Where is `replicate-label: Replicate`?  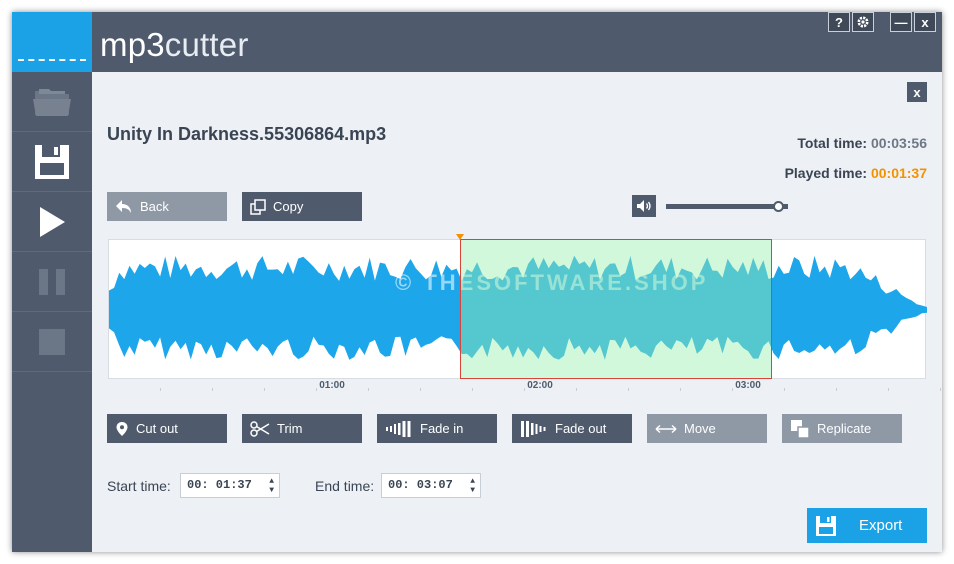 replicate-label: Replicate is located at coordinates (844, 428).